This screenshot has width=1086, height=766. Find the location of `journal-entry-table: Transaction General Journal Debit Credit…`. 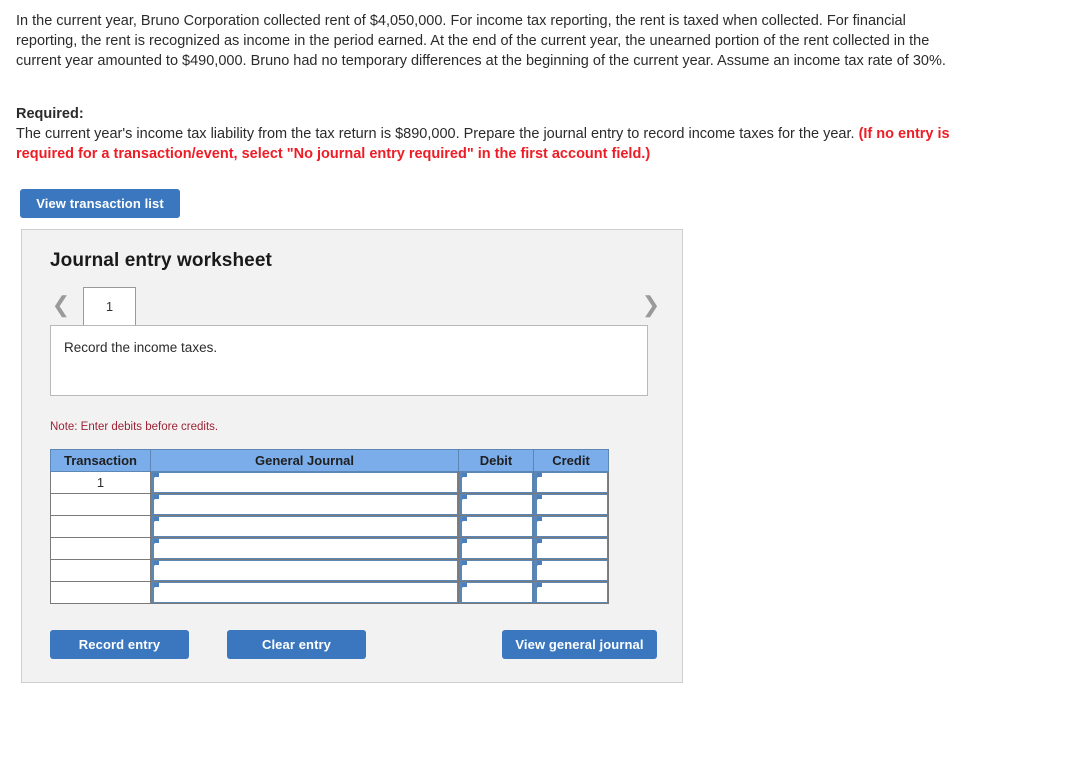

journal-entry-table: Transaction General Journal Debit Credit… is located at coordinates (329, 526).